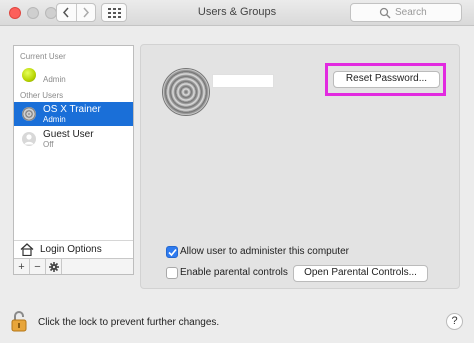  What do you see at coordinates (29, 139) in the screenshot?
I see `guest-user-icon` at bounding box center [29, 139].